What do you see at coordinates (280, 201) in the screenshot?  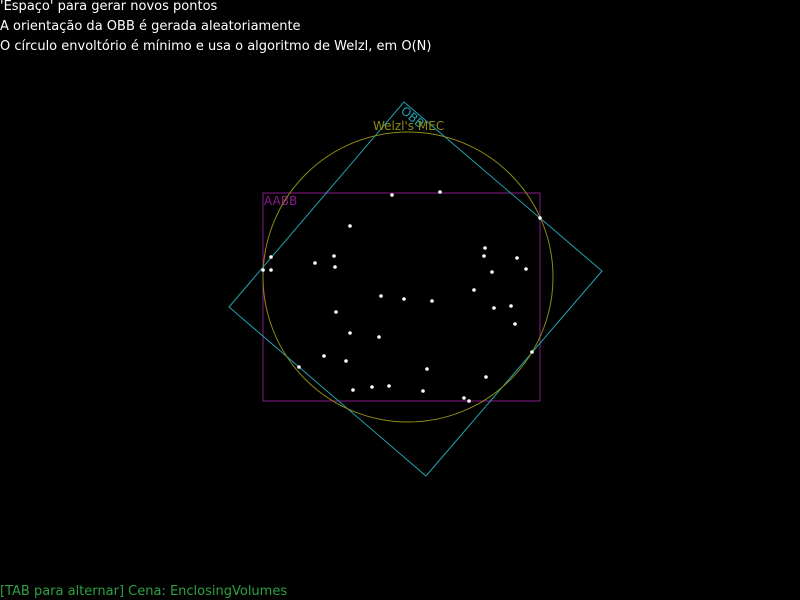 I see `aabb-label: AABB` at bounding box center [280, 201].